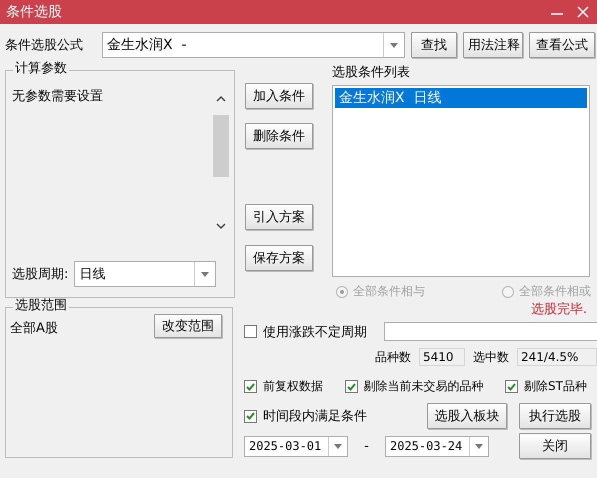  I want to click on formula-label: 条件选股公式, so click(44, 45).